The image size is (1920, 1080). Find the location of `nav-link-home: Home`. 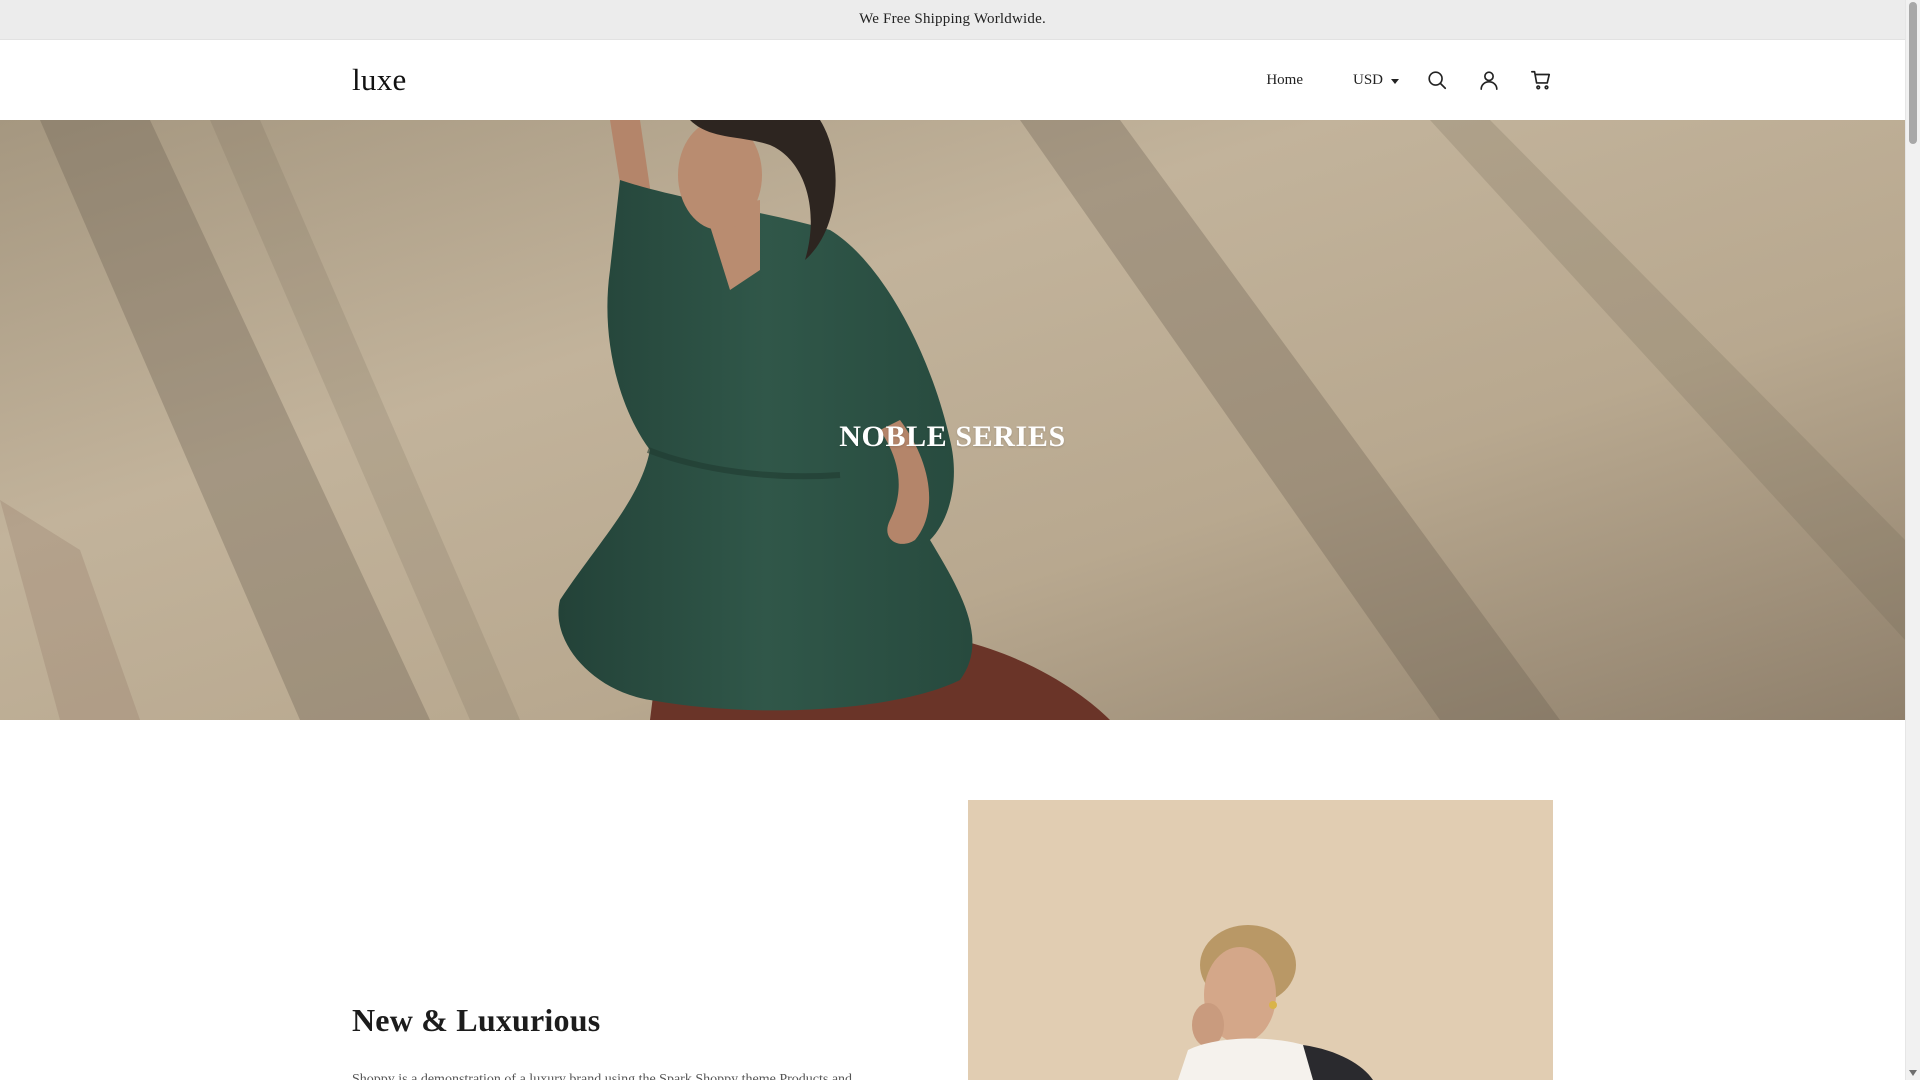

nav-link-home: Home is located at coordinates (1284, 80).